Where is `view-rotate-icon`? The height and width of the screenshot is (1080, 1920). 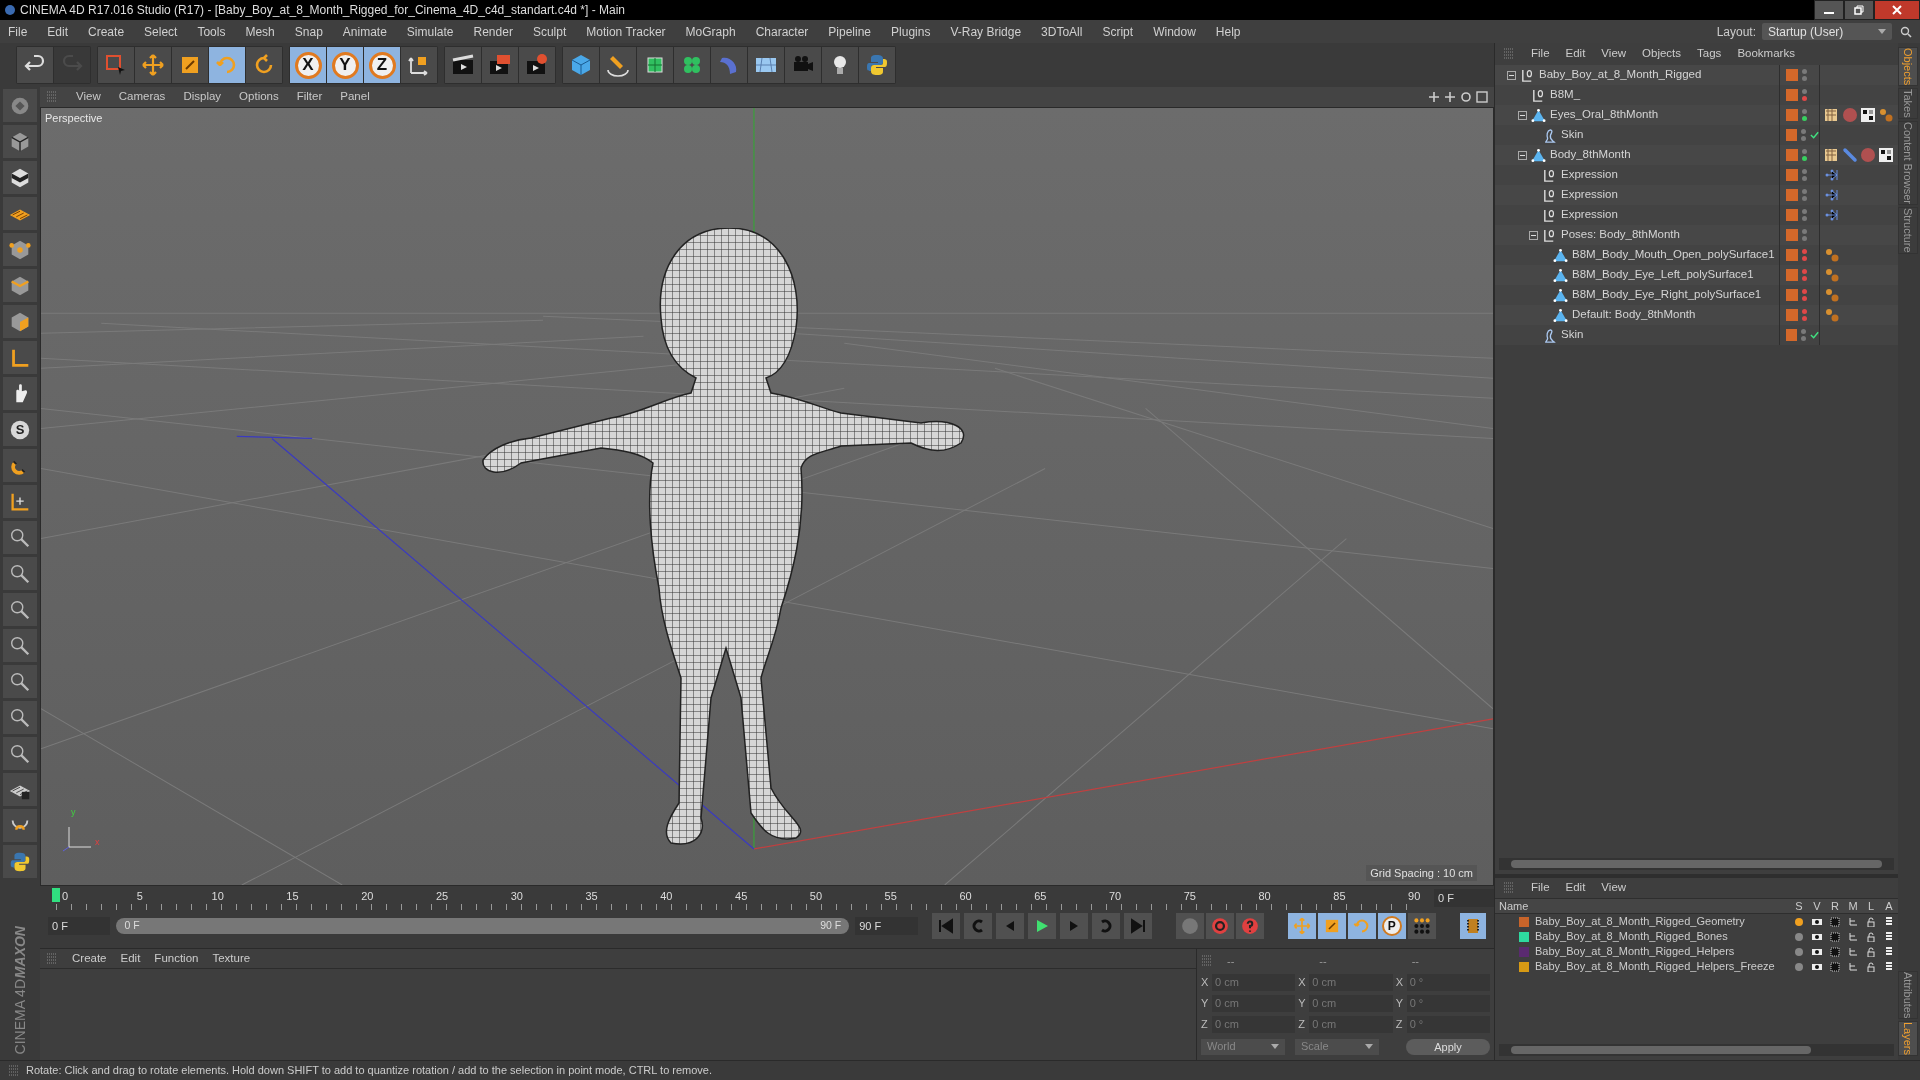
view-rotate-icon is located at coordinates (1466, 97).